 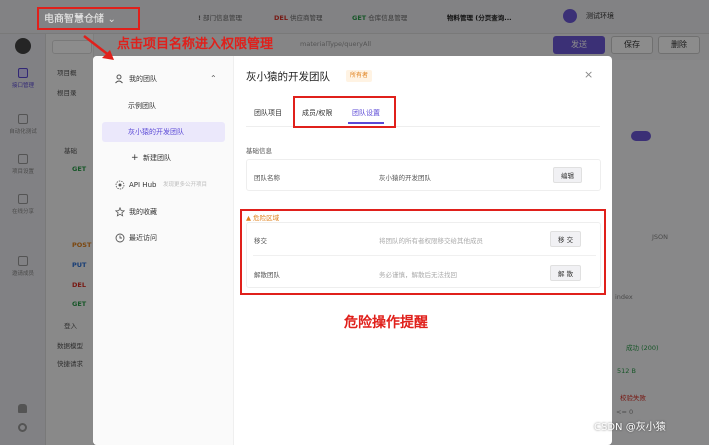 I want to click on recent-link: 最近访问, so click(x=163, y=238).